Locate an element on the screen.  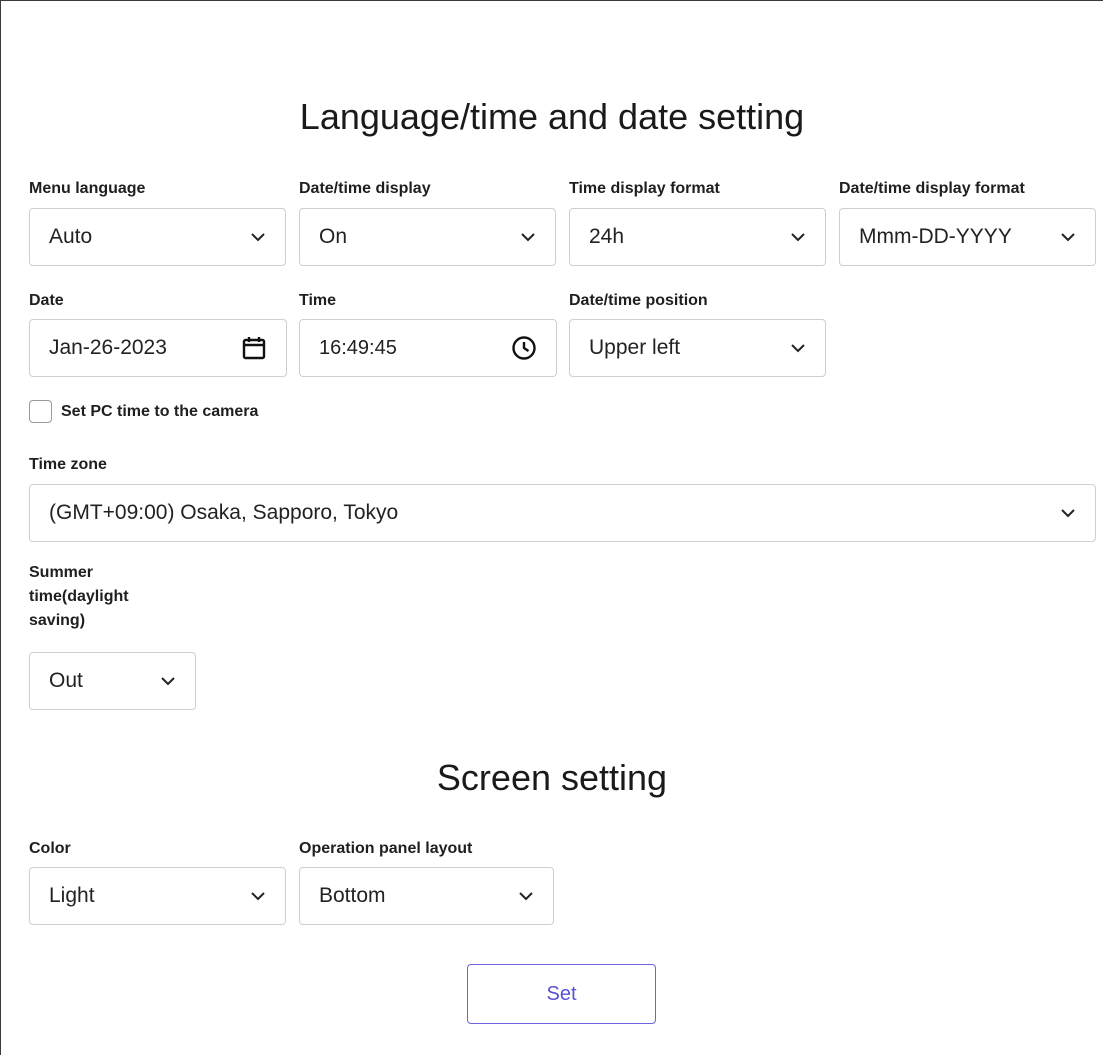
set-pc-time-checkbox is located at coordinates (40, 411).